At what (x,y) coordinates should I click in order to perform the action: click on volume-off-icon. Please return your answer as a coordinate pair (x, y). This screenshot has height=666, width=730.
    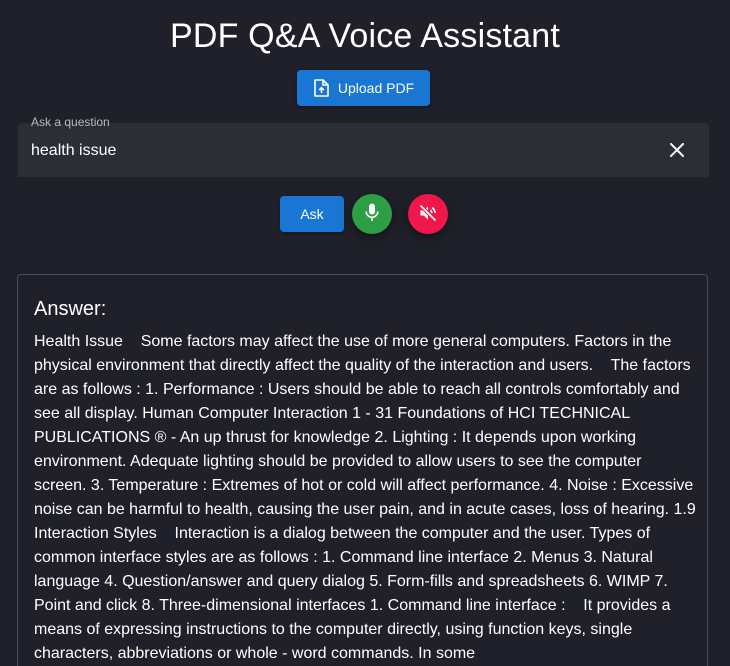
    Looking at the image, I should click on (428, 214).